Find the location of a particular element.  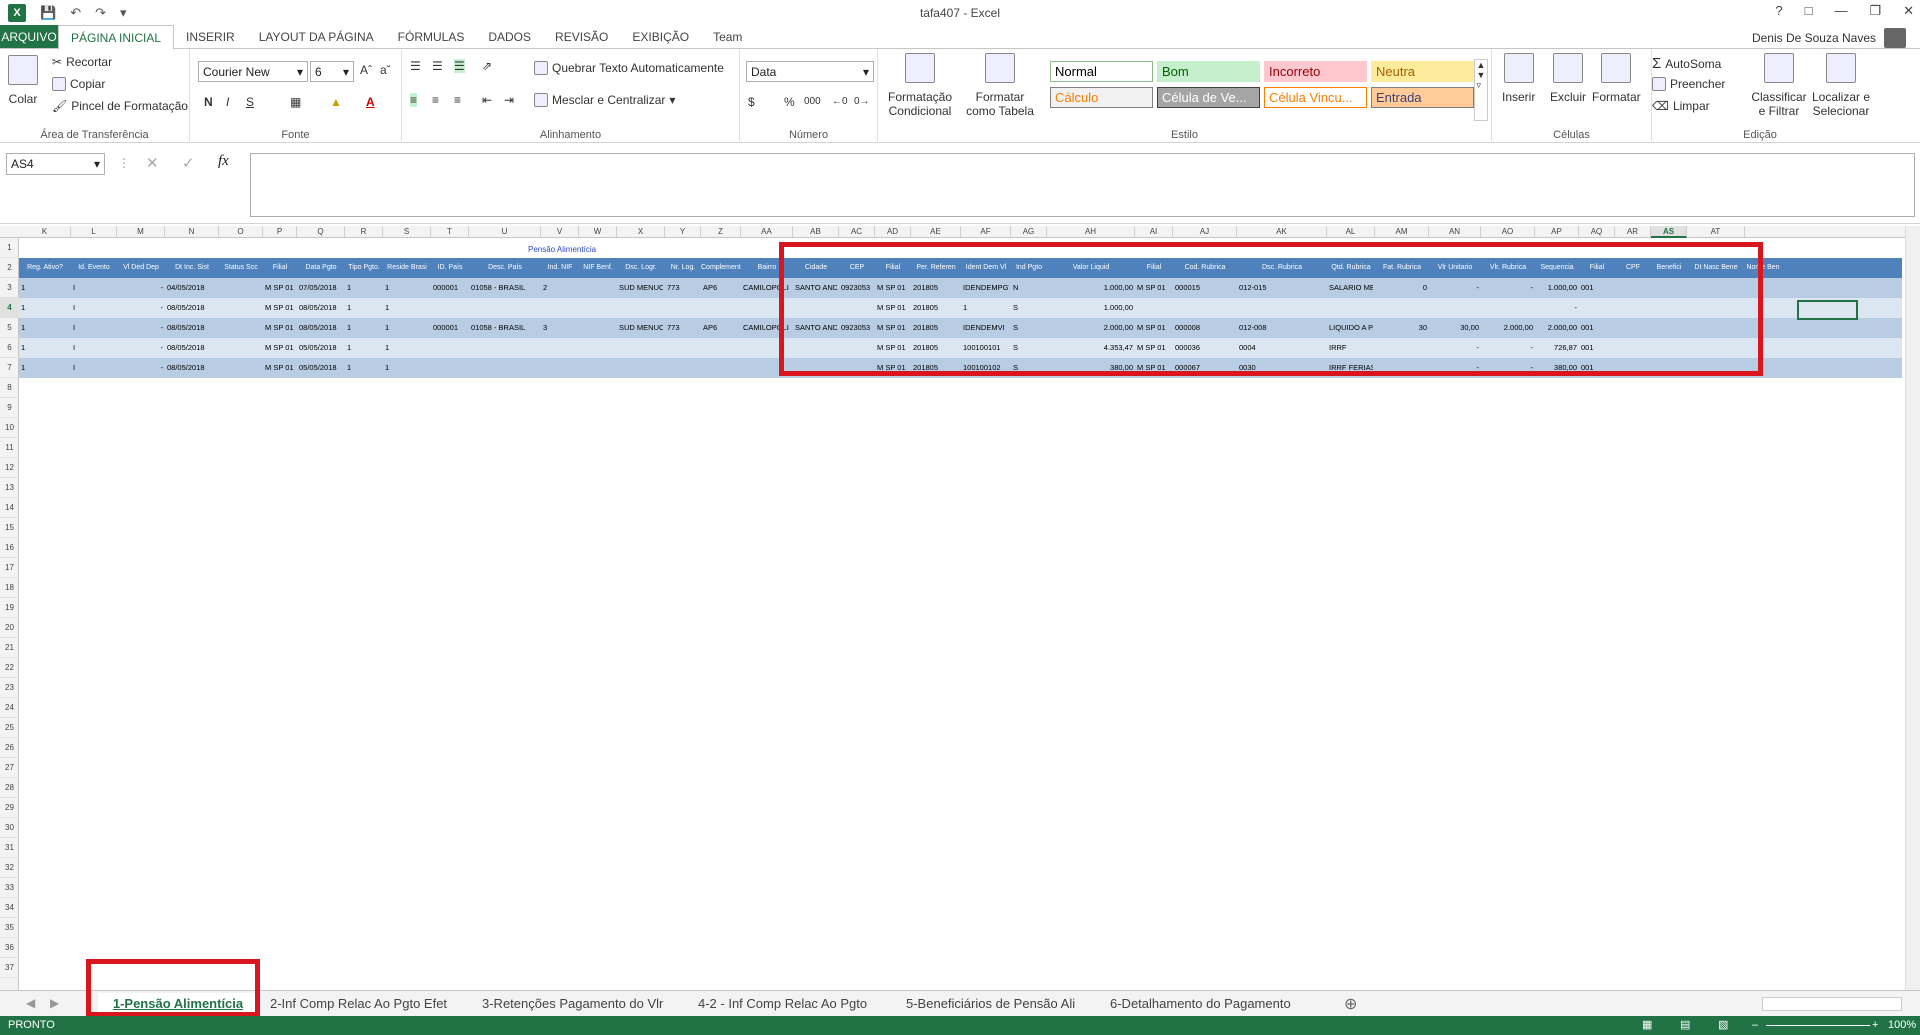

row-header: 30 is located at coordinates (9, 828).